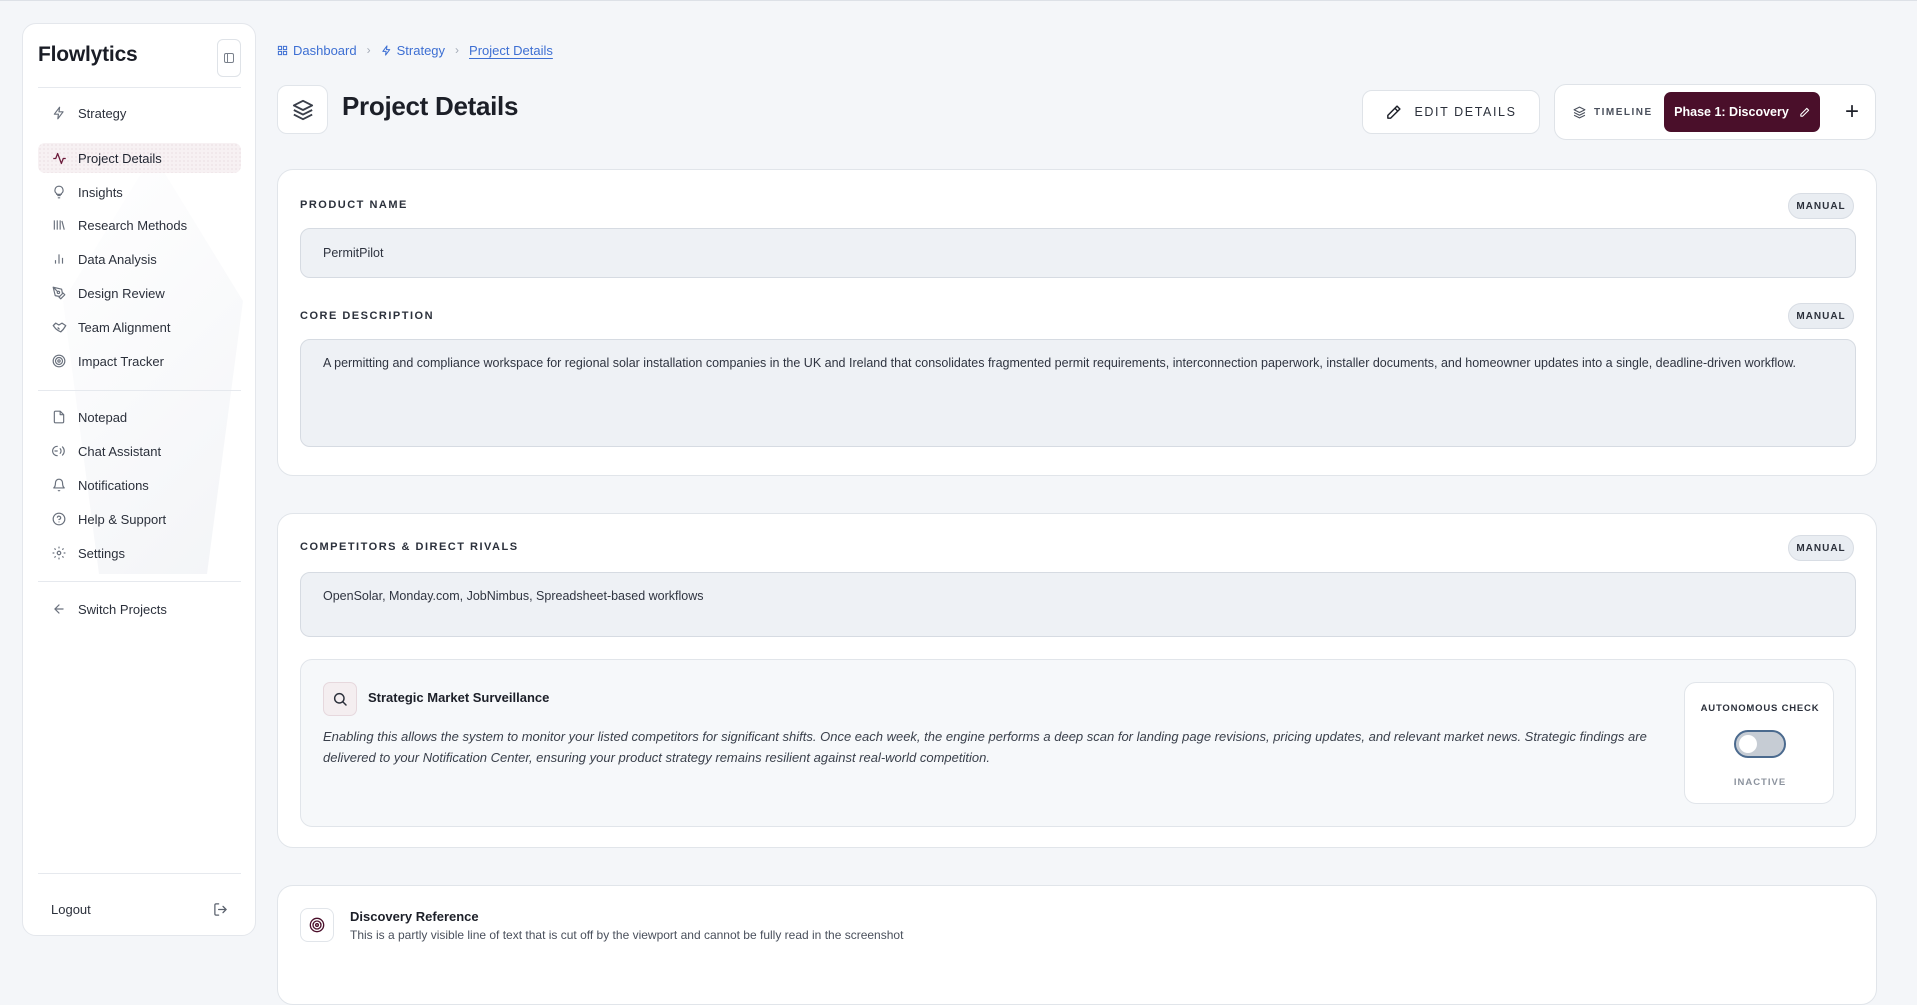 The image size is (1917, 1005). I want to click on bell-icon, so click(59, 485).